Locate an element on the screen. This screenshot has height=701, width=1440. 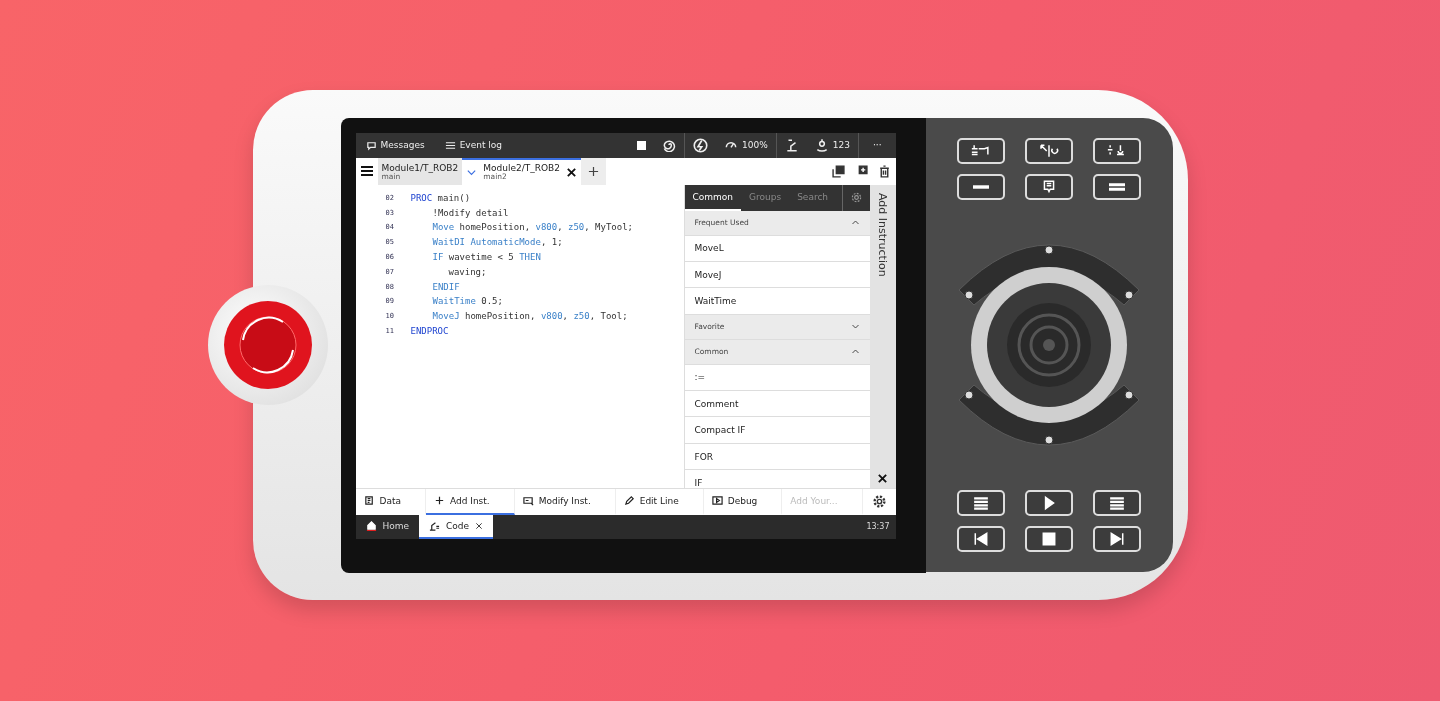
more-menu: ··· is located at coordinates (877, 145).